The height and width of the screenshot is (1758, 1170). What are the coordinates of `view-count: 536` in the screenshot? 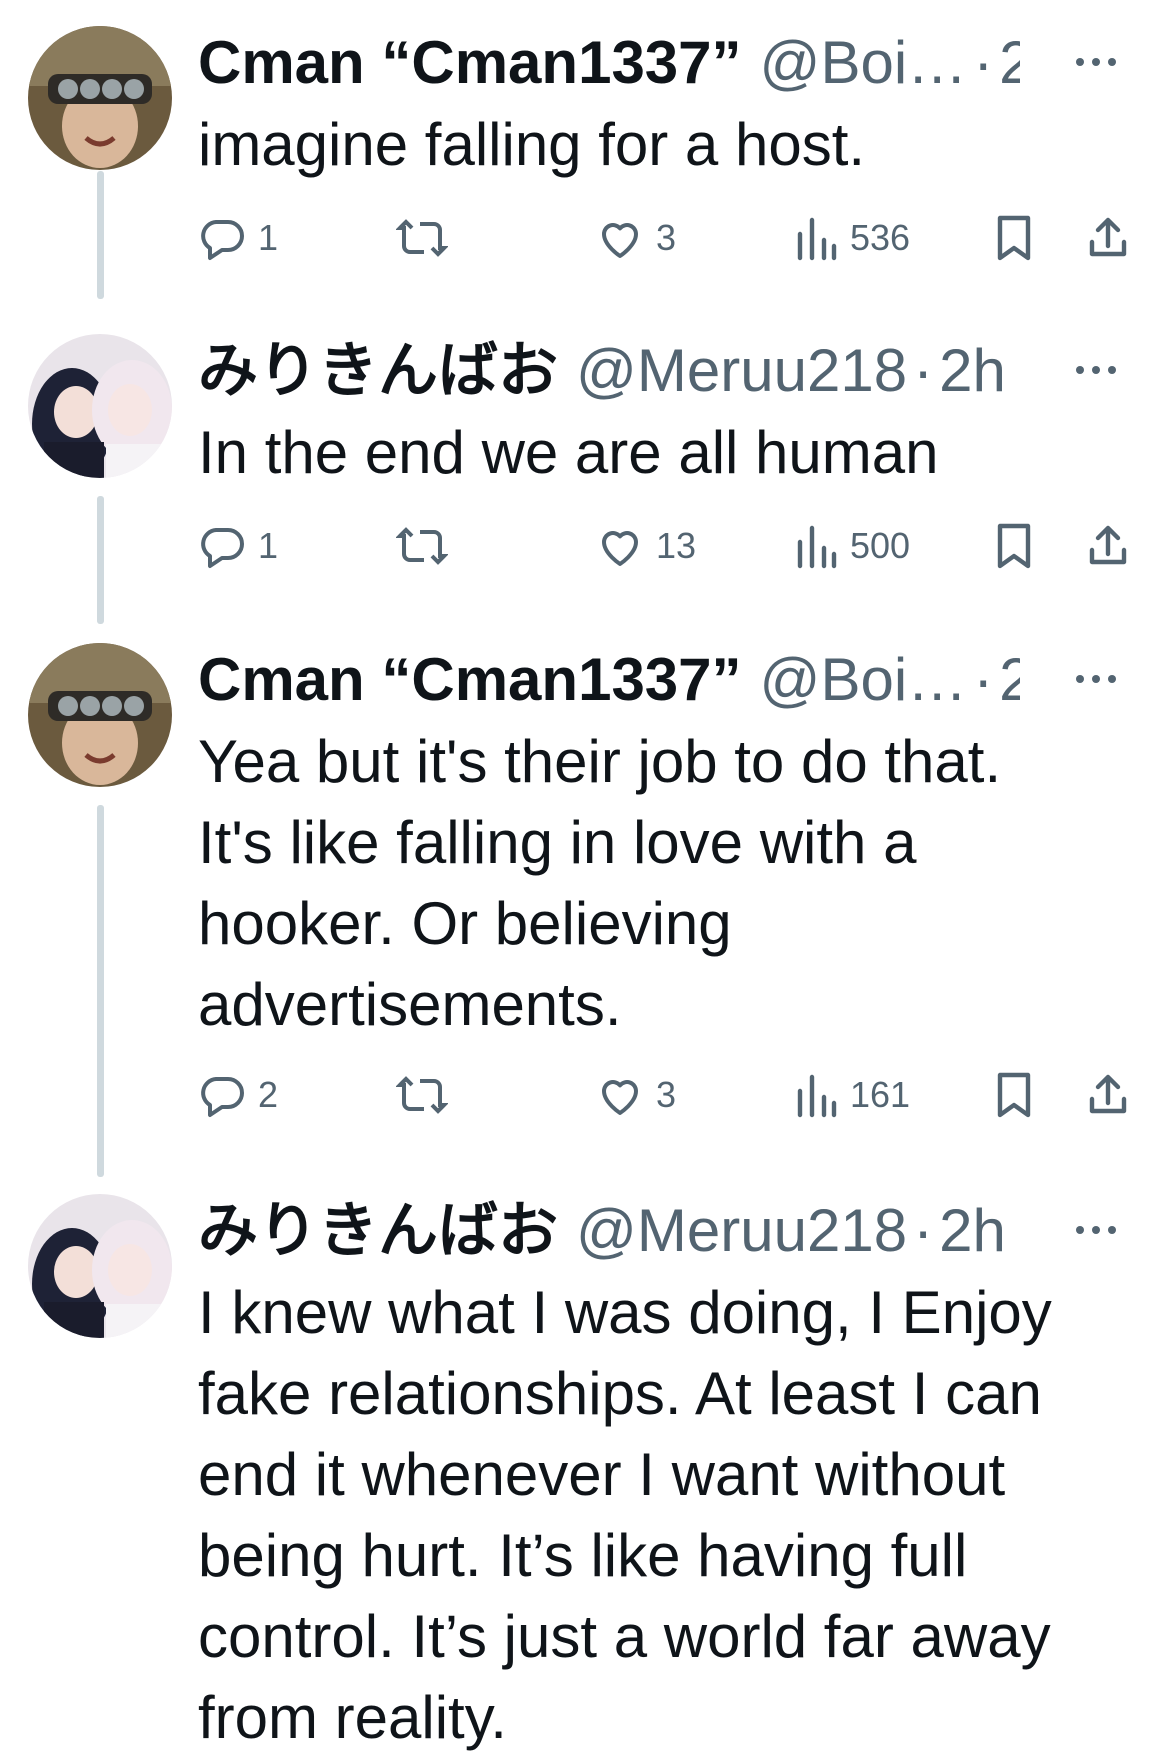 It's located at (880, 237).